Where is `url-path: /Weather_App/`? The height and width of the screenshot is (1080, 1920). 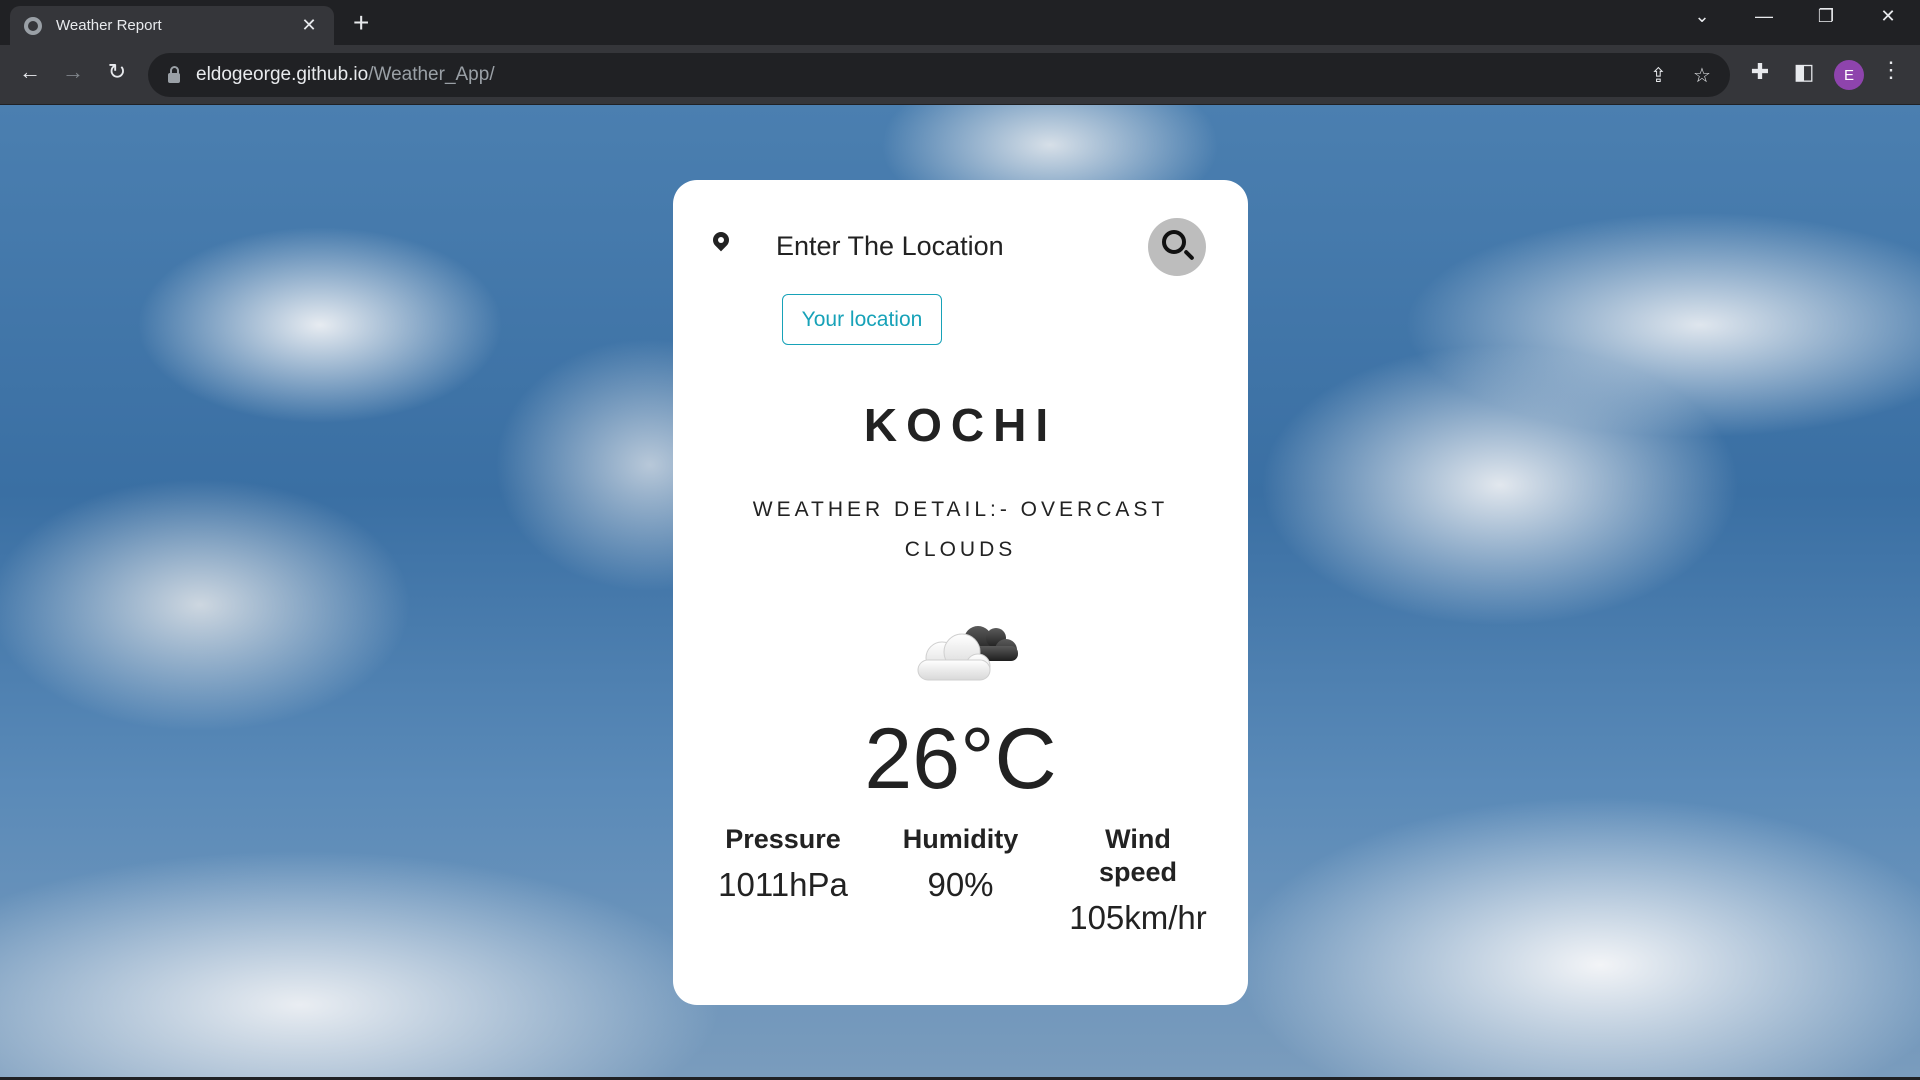
url-path: /Weather_App/ is located at coordinates (431, 74).